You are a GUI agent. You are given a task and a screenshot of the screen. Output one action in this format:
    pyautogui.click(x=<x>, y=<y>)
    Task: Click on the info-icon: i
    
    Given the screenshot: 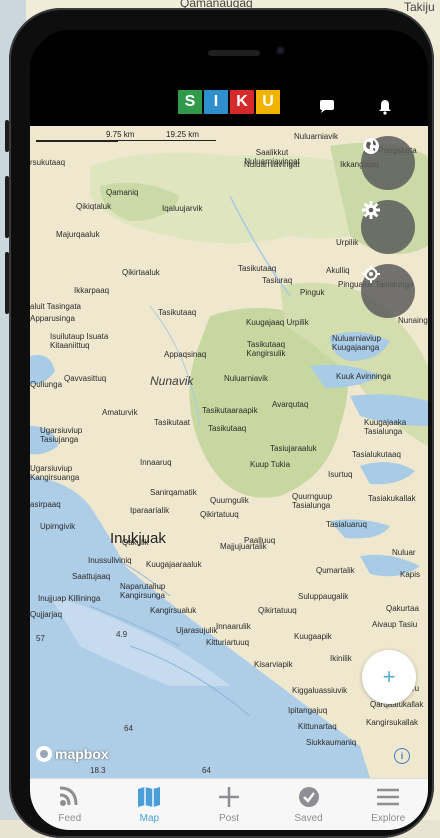 What is the action you would take?
    pyautogui.click(x=402, y=756)
    